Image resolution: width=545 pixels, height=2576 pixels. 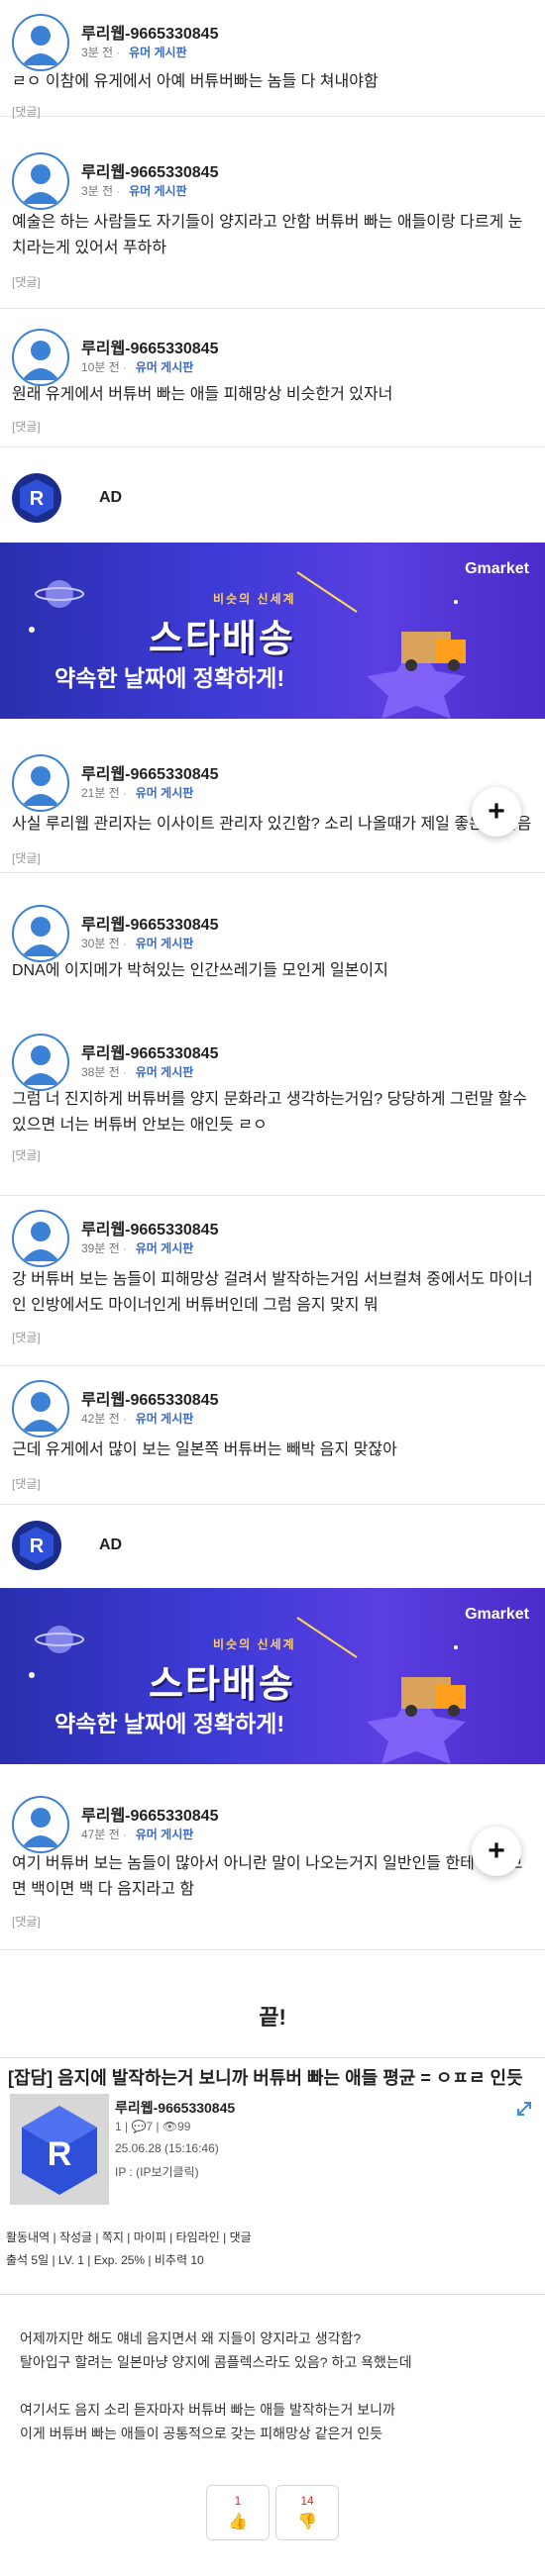 I want to click on comment-text: ㄹㅇ 이참에 유게에서 아예 버튜버빠는 놈들 다 쳐내야함, so click(x=195, y=82).